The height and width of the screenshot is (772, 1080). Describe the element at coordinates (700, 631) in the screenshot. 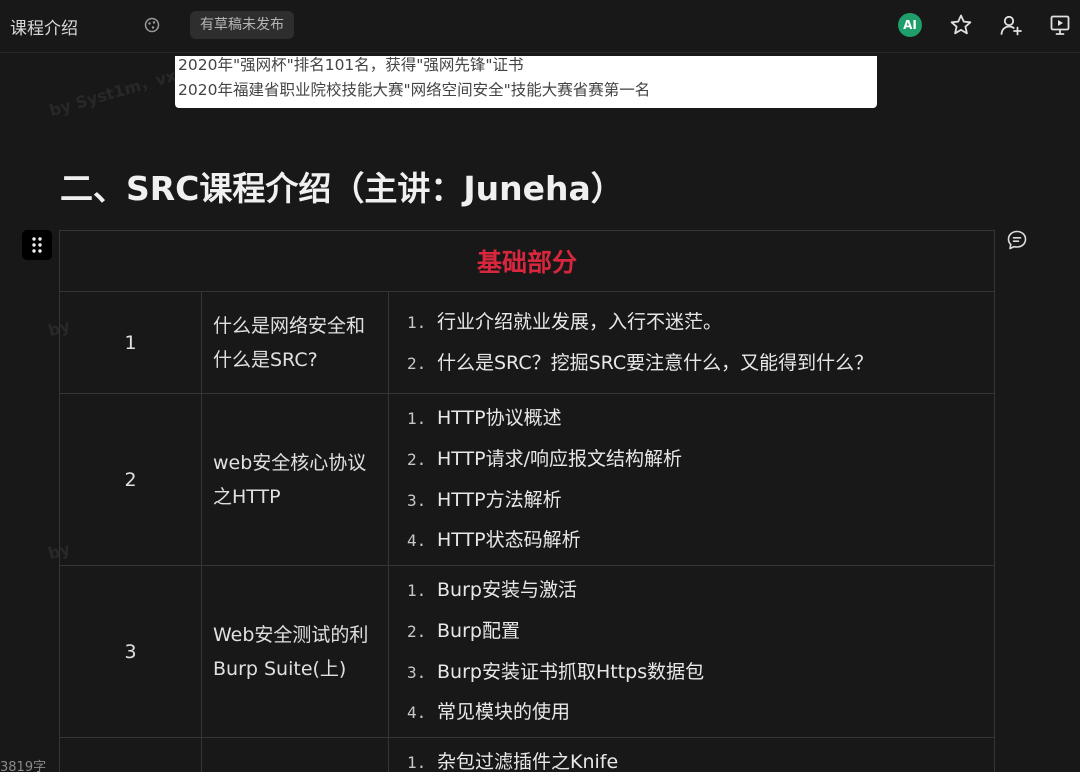

I see `list-item: 2. Burp配置` at that location.